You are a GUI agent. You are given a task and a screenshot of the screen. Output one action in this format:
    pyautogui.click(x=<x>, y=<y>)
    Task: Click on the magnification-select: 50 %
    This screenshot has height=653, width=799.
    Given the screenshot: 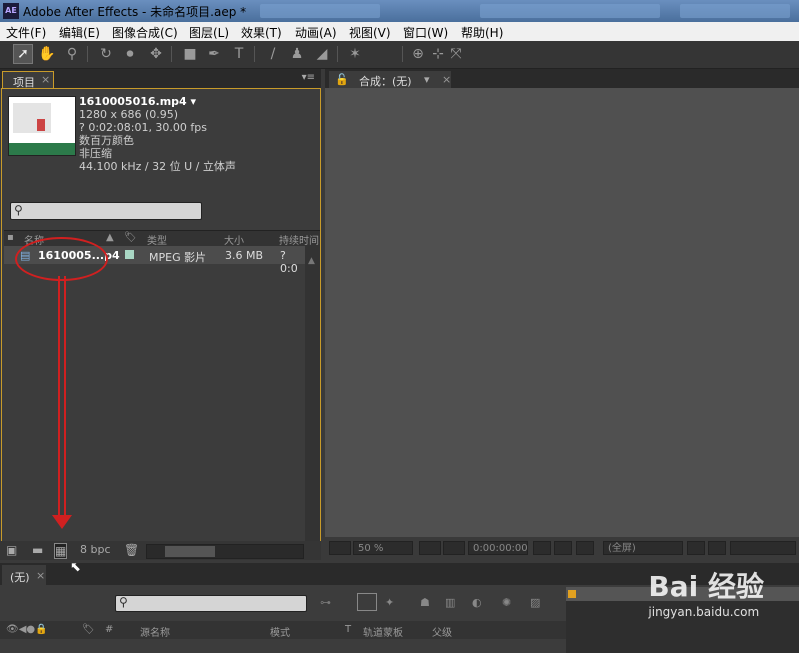 What is the action you would take?
    pyautogui.click(x=383, y=548)
    